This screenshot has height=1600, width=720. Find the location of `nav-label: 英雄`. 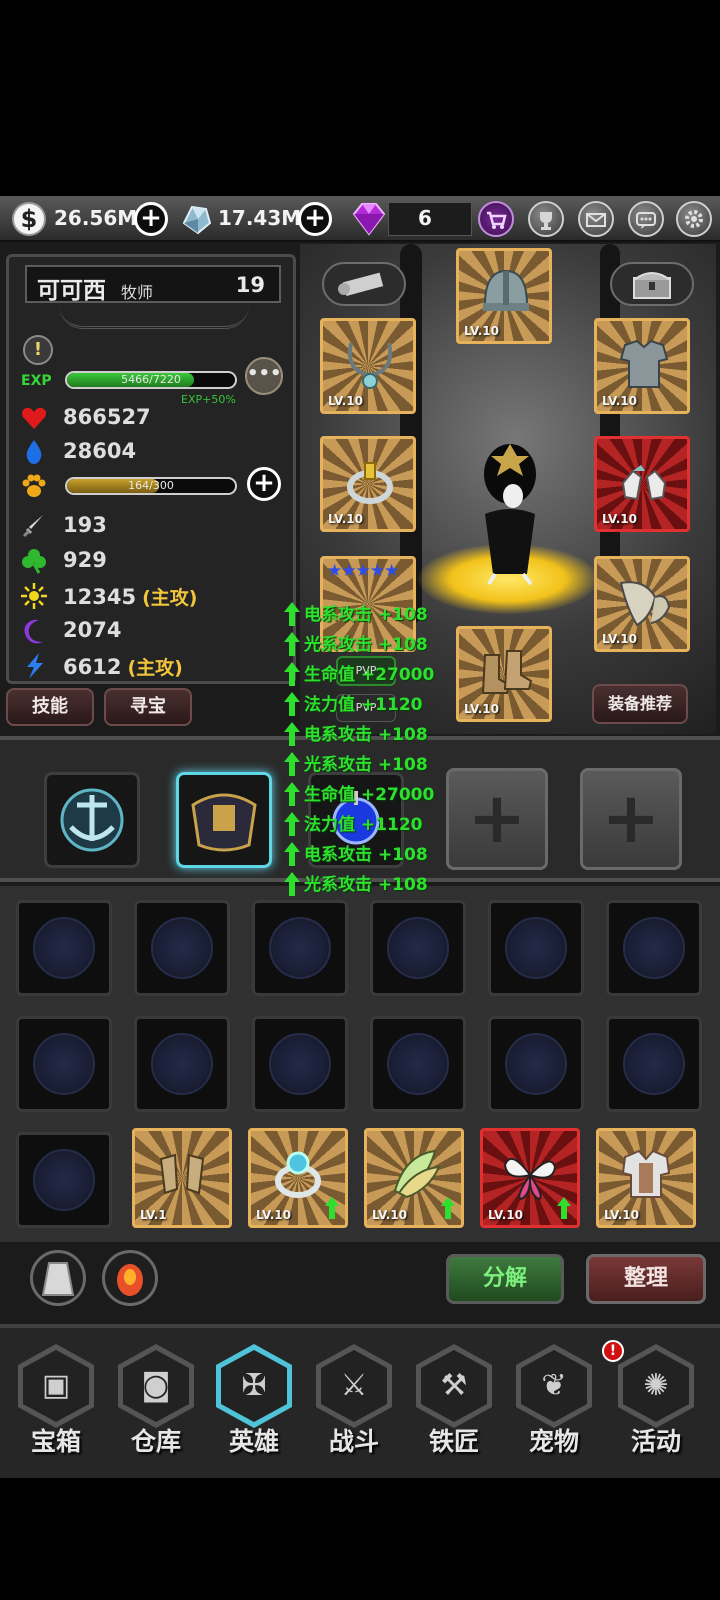

nav-label: 英雄 is located at coordinates (253, 1441).